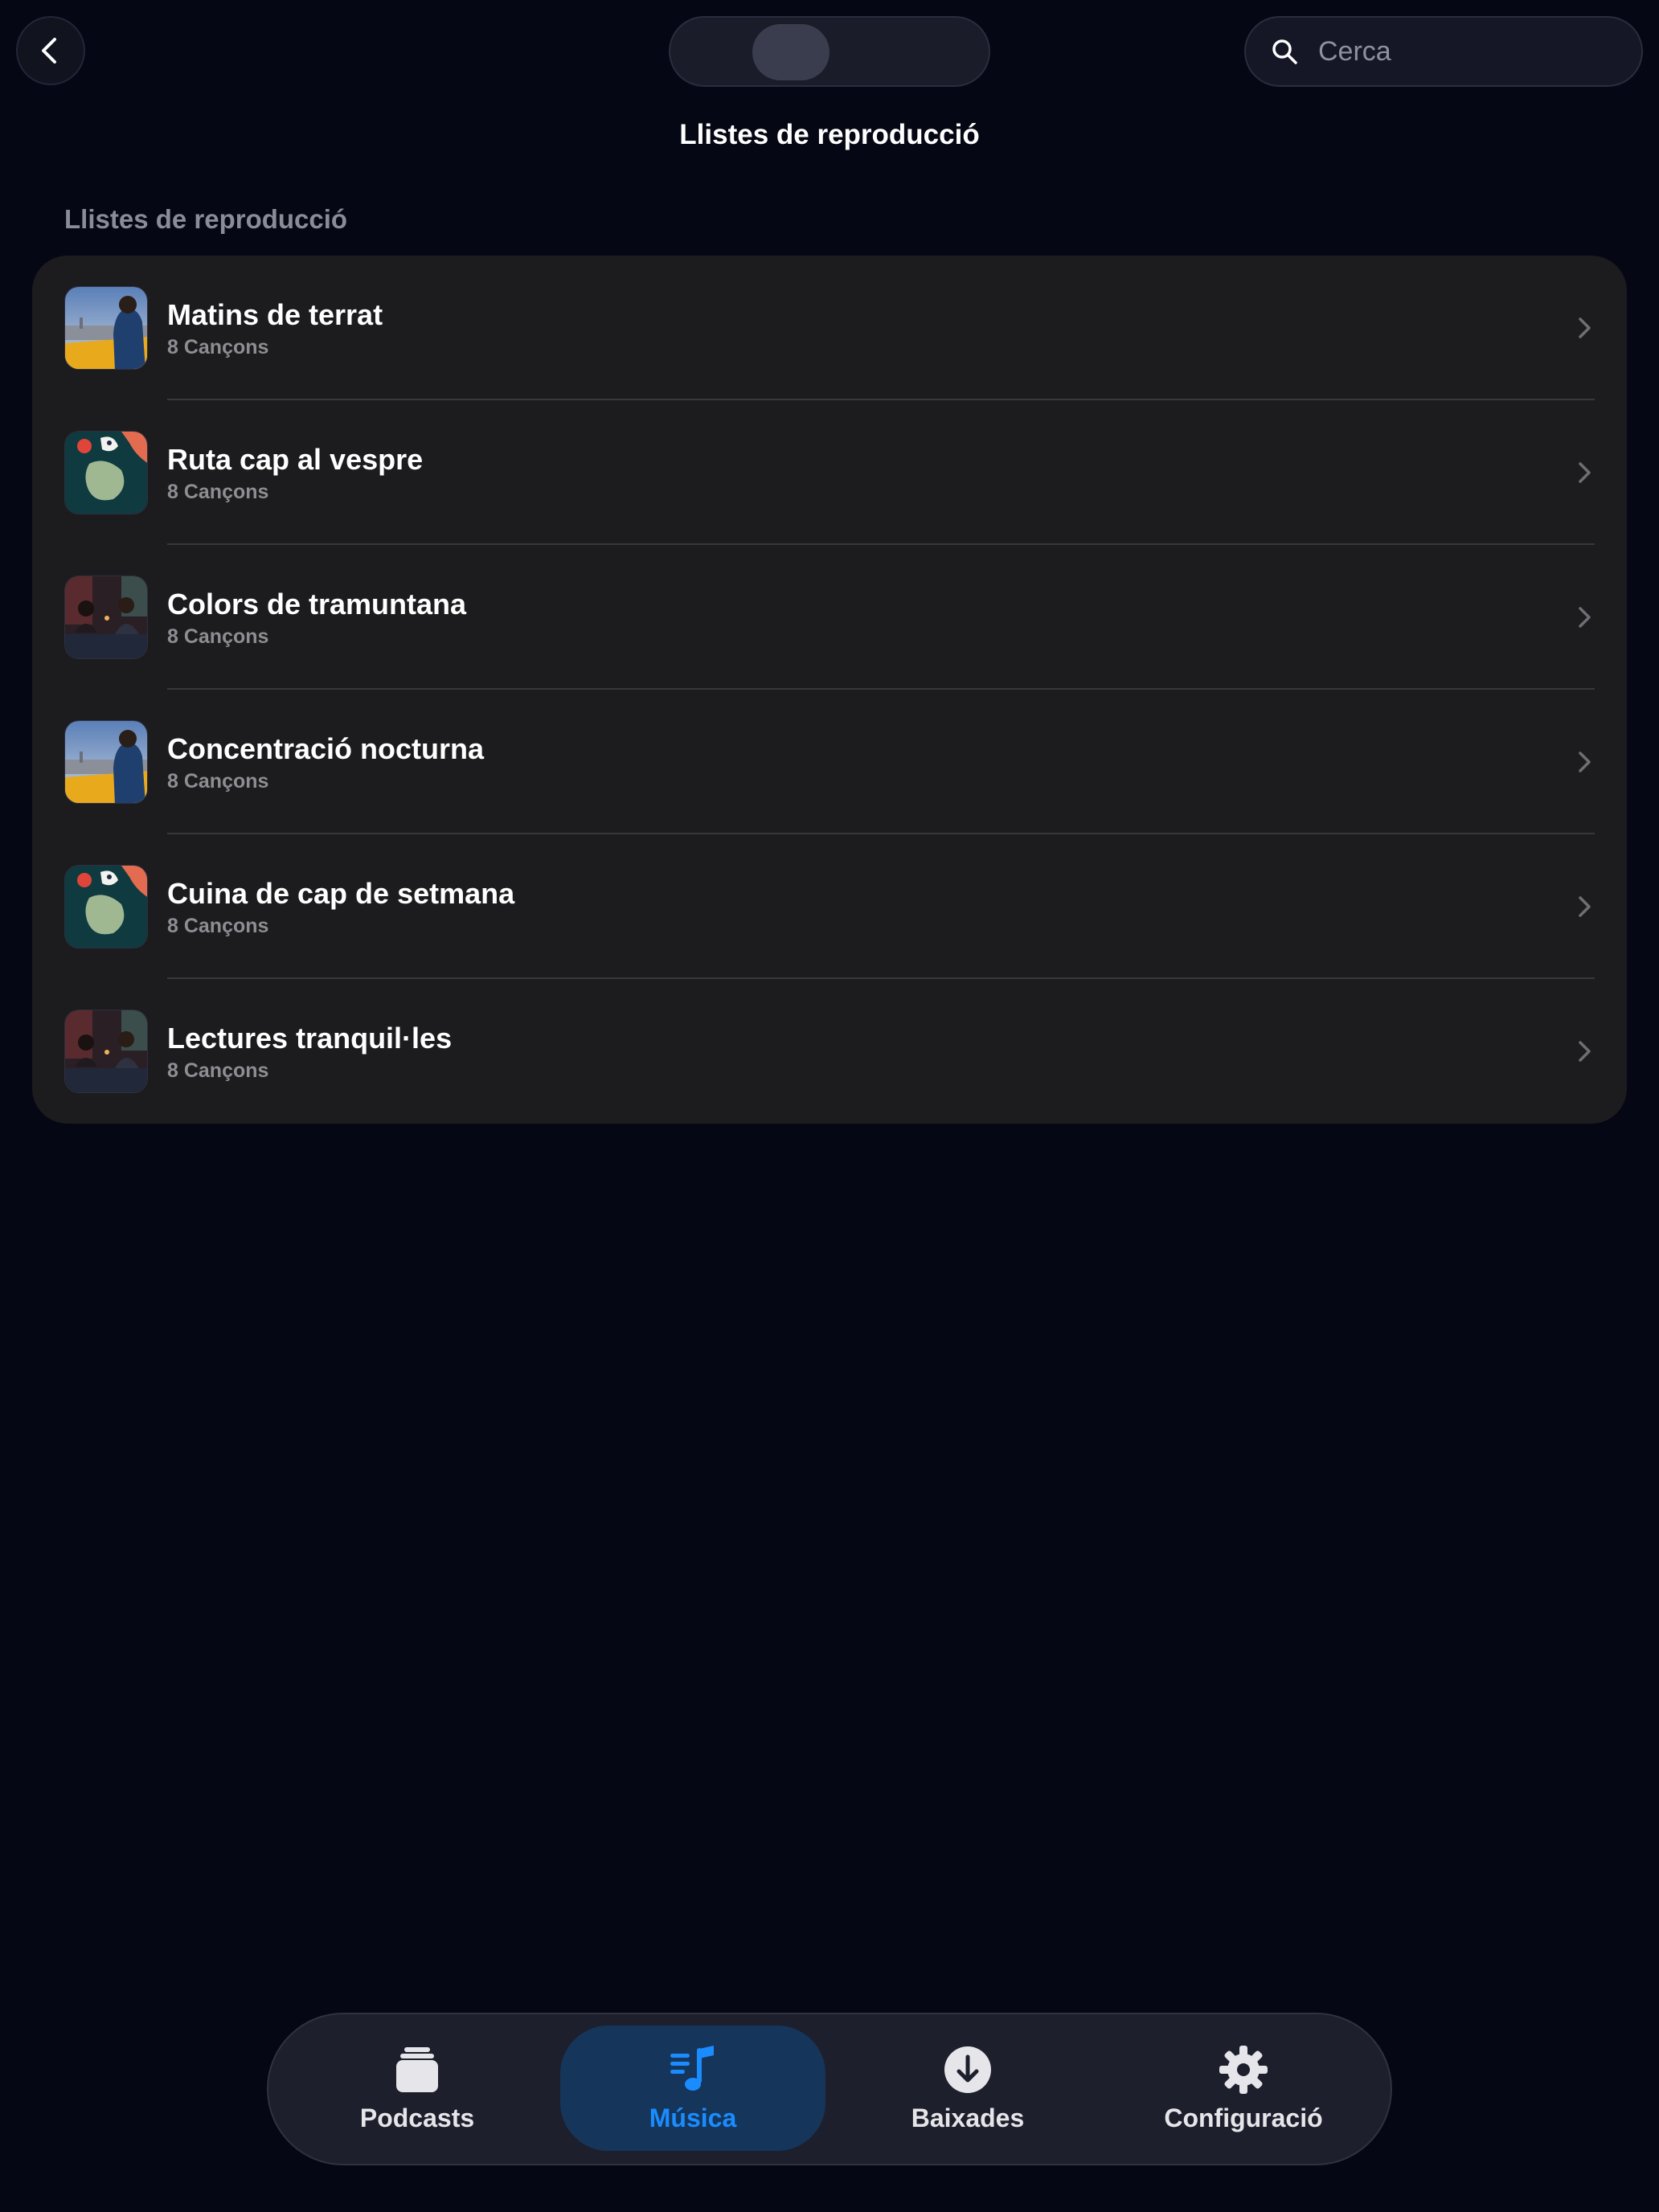 The width and height of the screenshot is (1659, 2212). What do you see at coordinates (829, 1051) in the screenshot?
I see `playlist-row: Lectures tranquil·les 8 Cançons` at bounding box center [829, 1051].